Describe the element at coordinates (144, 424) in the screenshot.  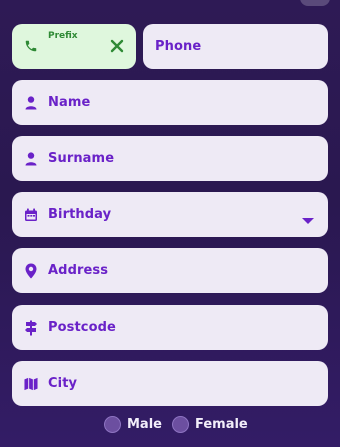
I see `gender-label-male: Male` at that location.